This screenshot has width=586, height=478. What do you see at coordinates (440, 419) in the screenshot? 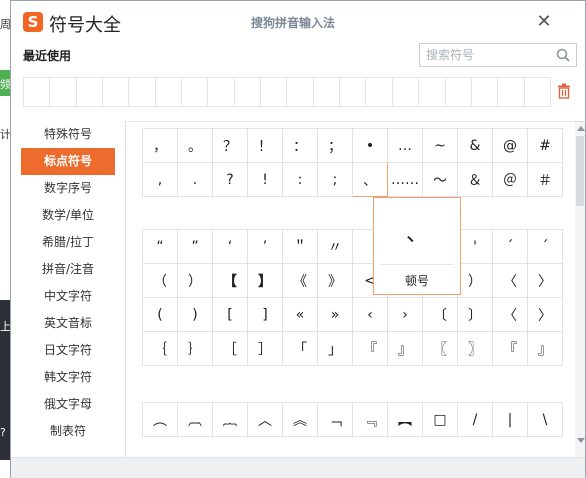
I see `symbol-cell: □` at bounding box center [440, 419].